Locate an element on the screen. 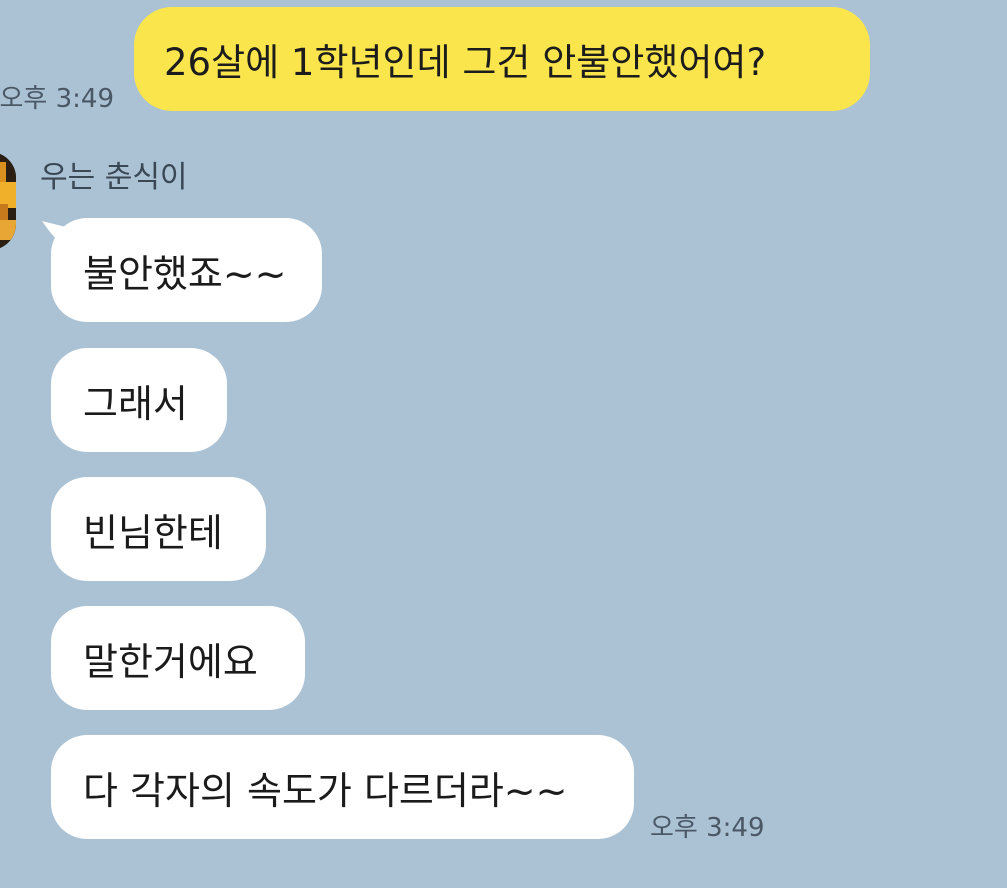 The image size is (1007, 888). incoming-message-bubble: 말한거에요 is located at coordinates (178, 658).